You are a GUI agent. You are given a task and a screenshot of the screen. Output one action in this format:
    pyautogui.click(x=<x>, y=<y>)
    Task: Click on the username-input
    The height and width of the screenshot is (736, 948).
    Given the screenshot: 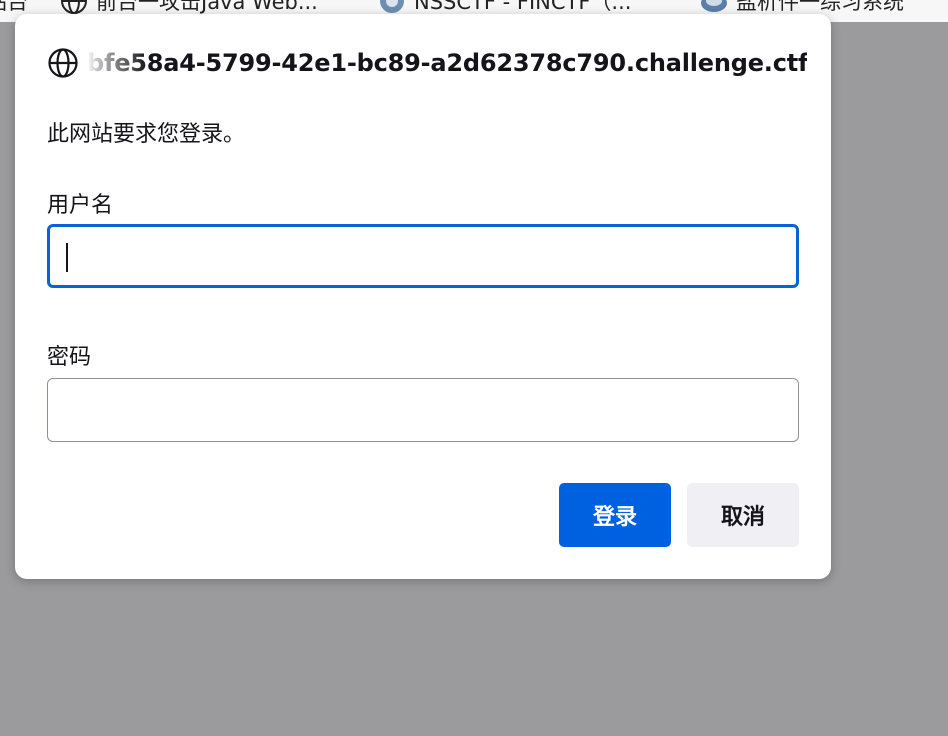 What is the action you would take?
    pyautogui.click(x=423, y=256)
    